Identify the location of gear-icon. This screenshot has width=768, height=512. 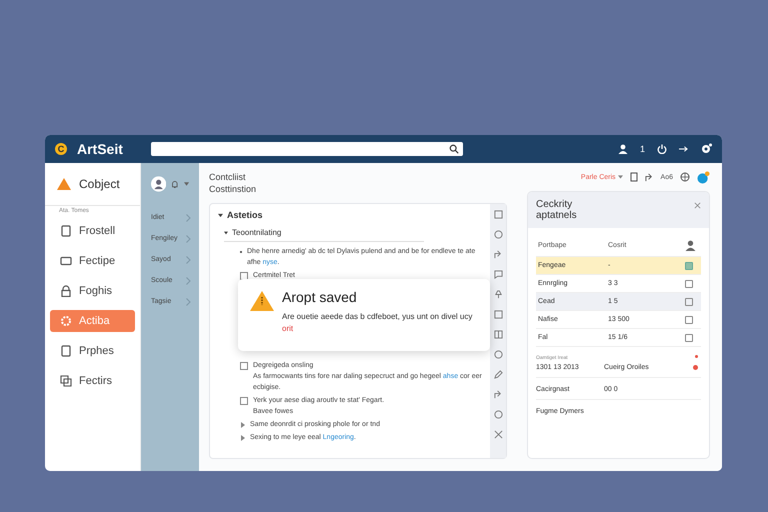
(66, 321).